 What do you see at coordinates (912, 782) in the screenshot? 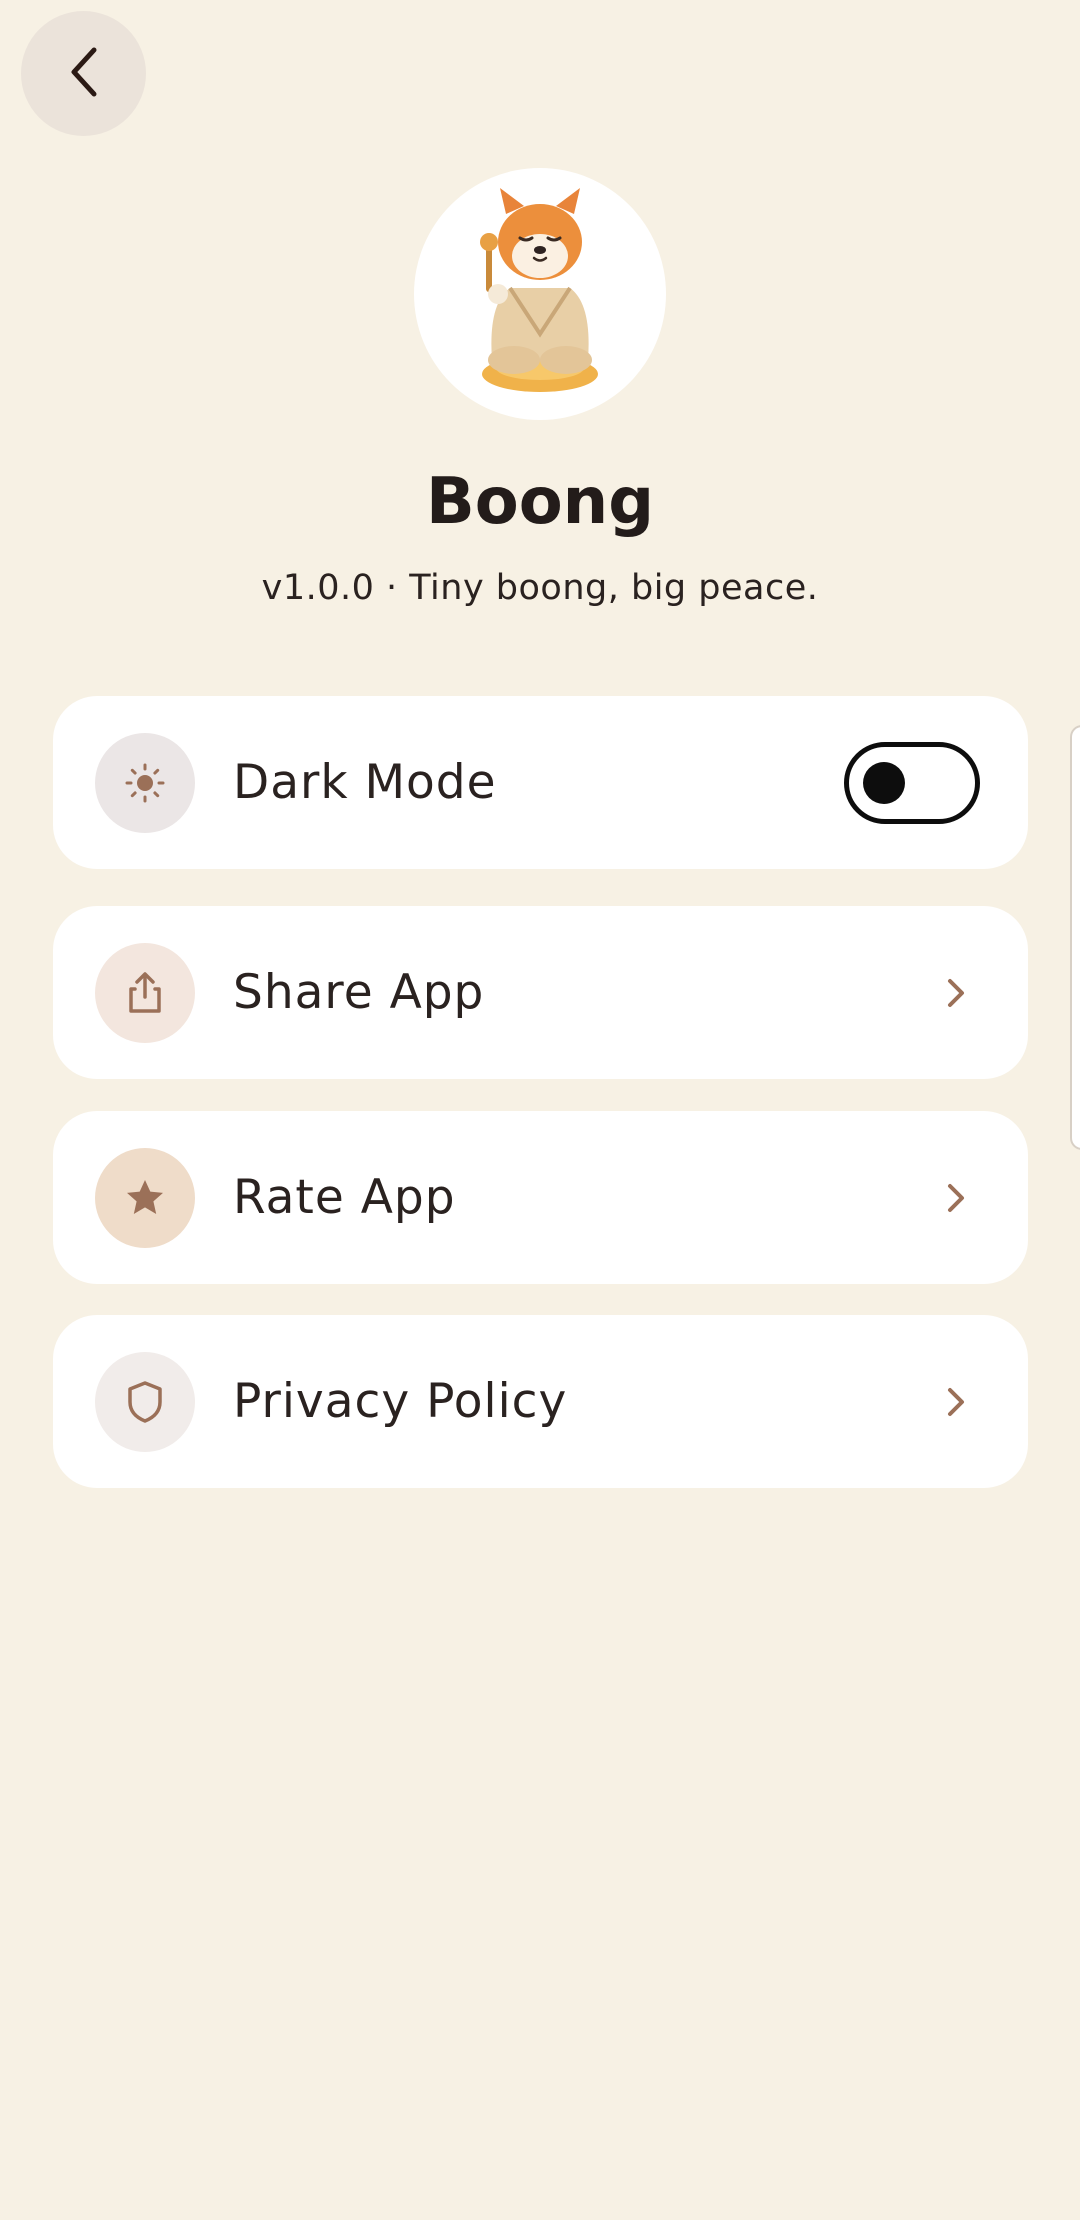
I see `dark-mode-toggle` at bounding box center [912, 782].